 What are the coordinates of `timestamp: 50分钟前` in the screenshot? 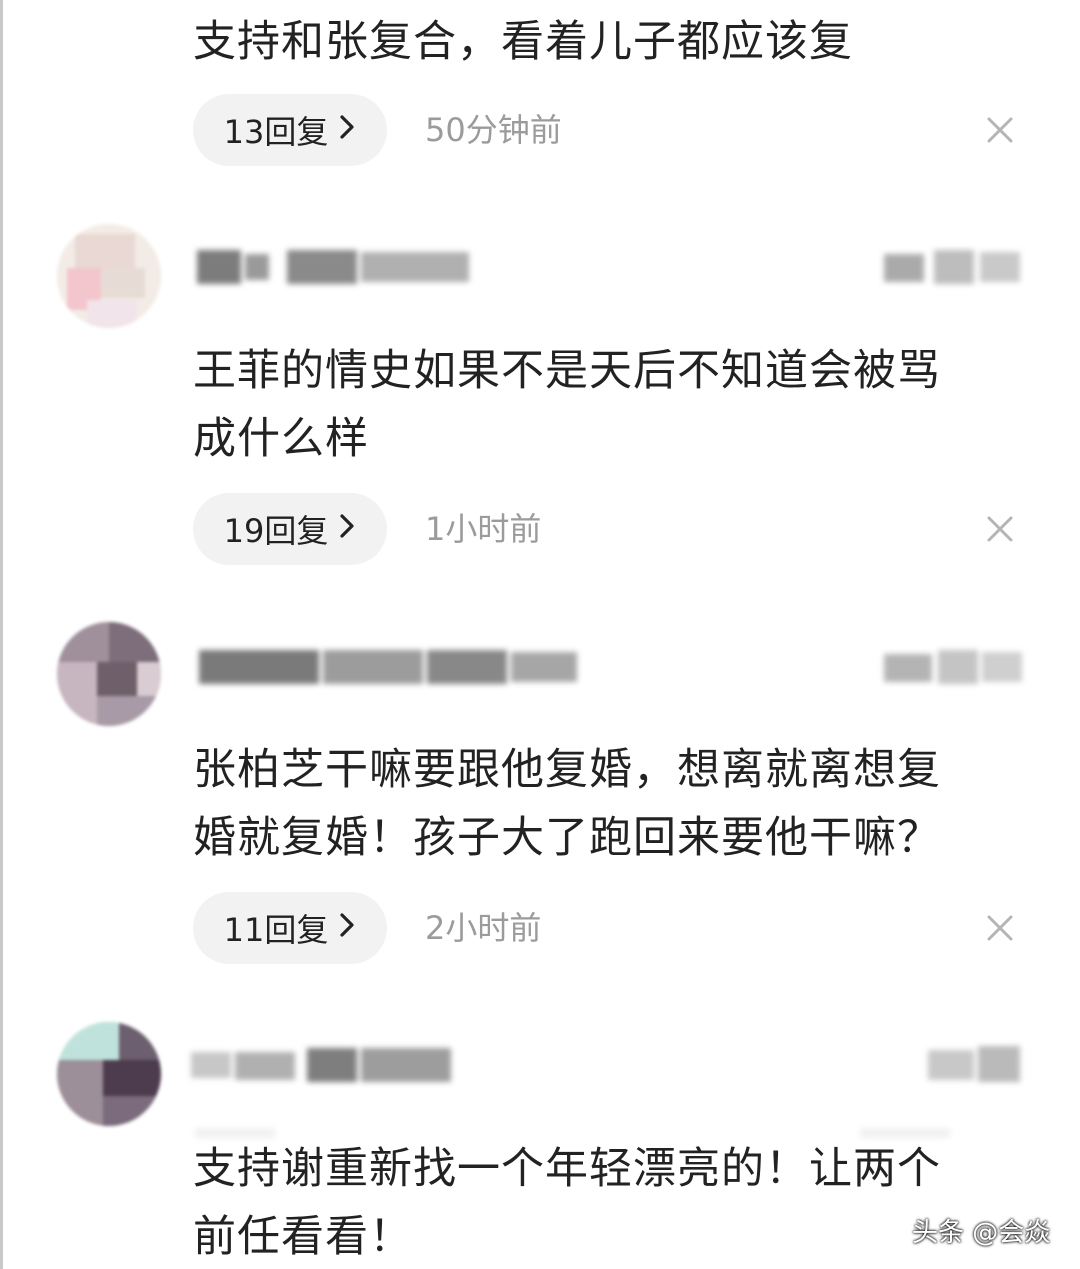 It's located at (493, 130).